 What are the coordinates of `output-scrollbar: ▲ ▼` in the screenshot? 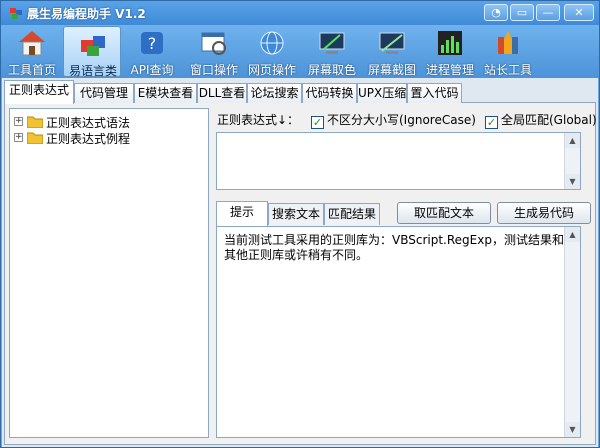 It's located at (572, 332).